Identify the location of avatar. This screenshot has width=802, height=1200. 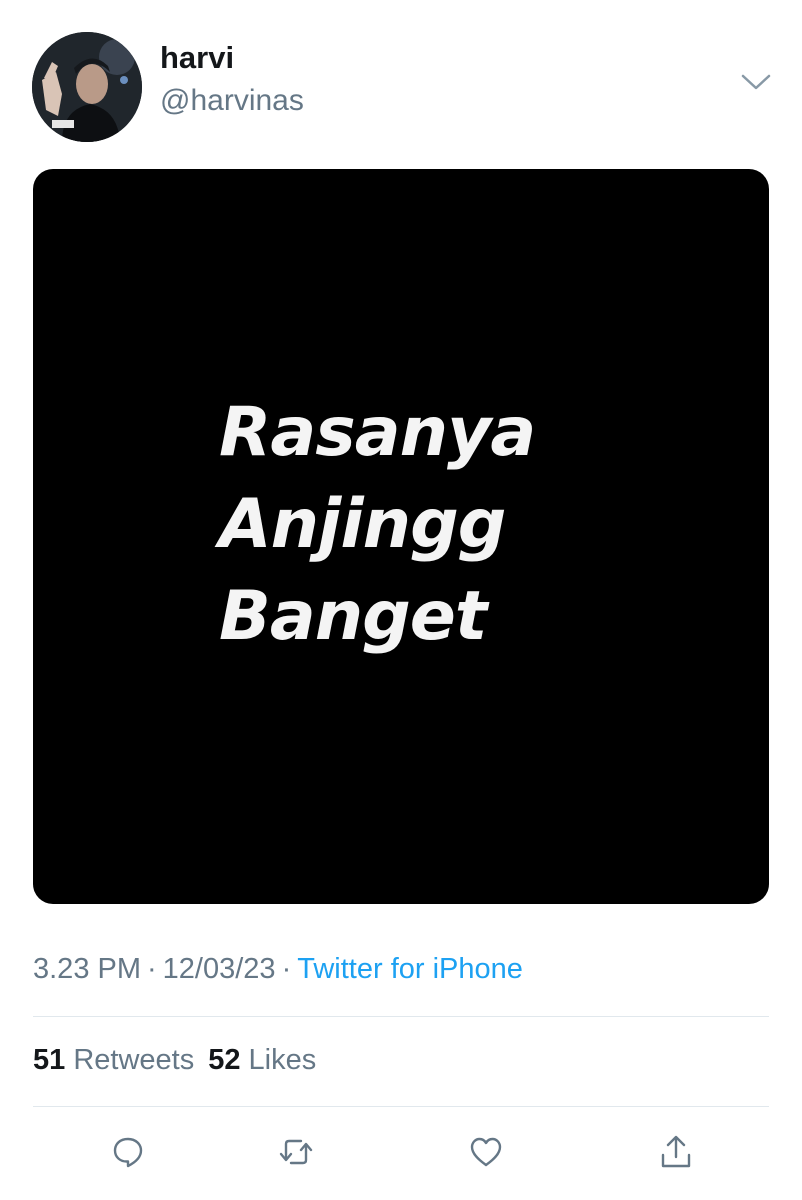
(87, 87).